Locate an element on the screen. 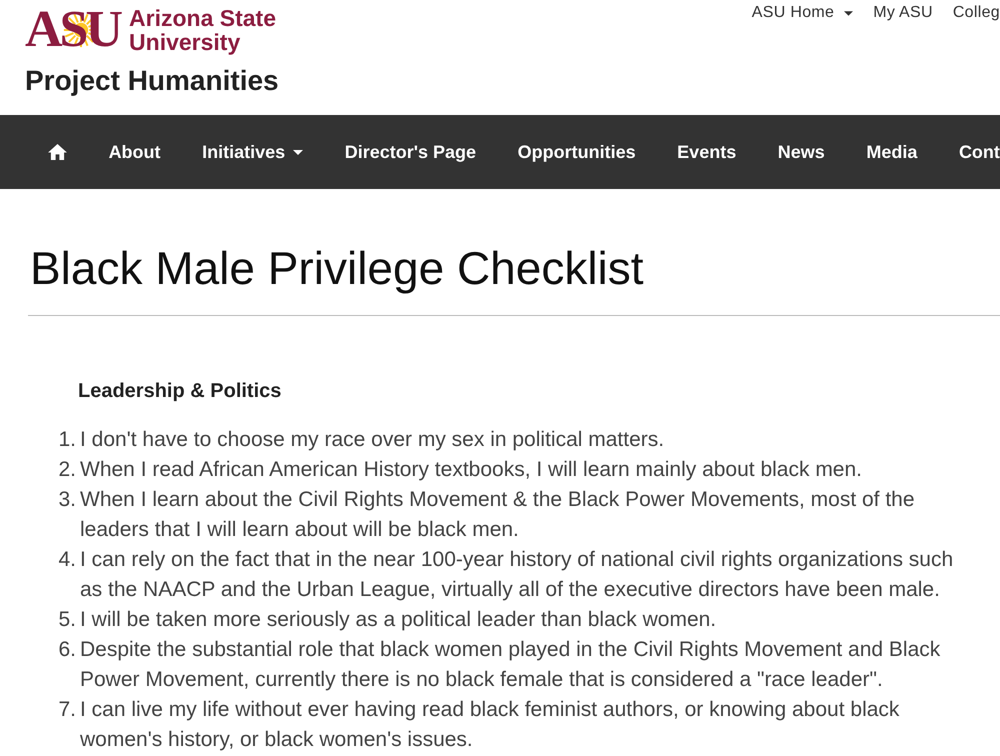 The image size is (1000, 756). list-number: 5. is located at coordinates (67, 620).